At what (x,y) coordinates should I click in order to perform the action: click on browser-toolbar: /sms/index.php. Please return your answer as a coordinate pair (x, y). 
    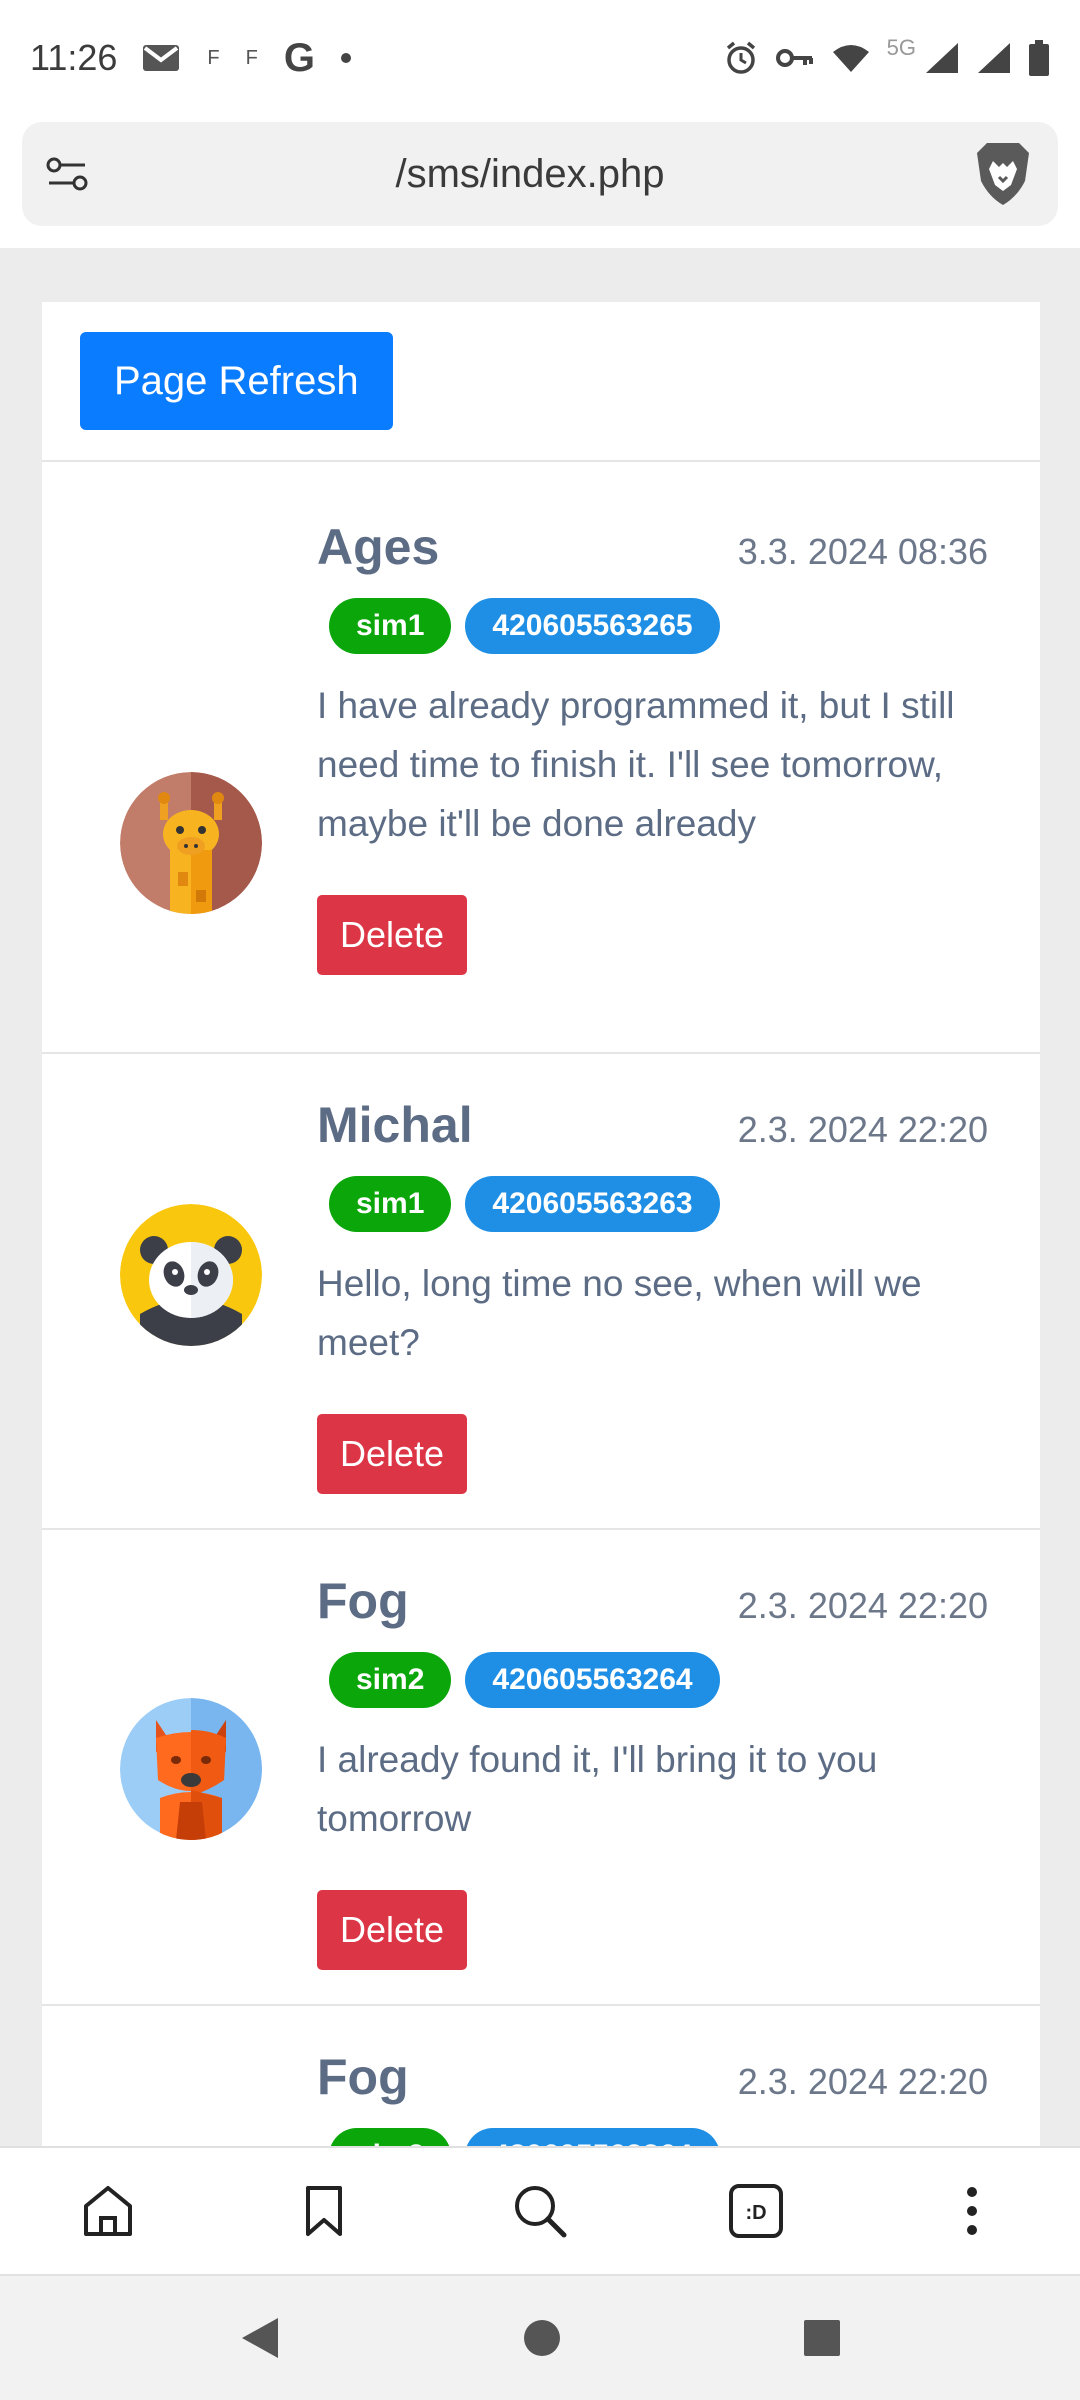
    Looking at the image, I should click on (540, 182).